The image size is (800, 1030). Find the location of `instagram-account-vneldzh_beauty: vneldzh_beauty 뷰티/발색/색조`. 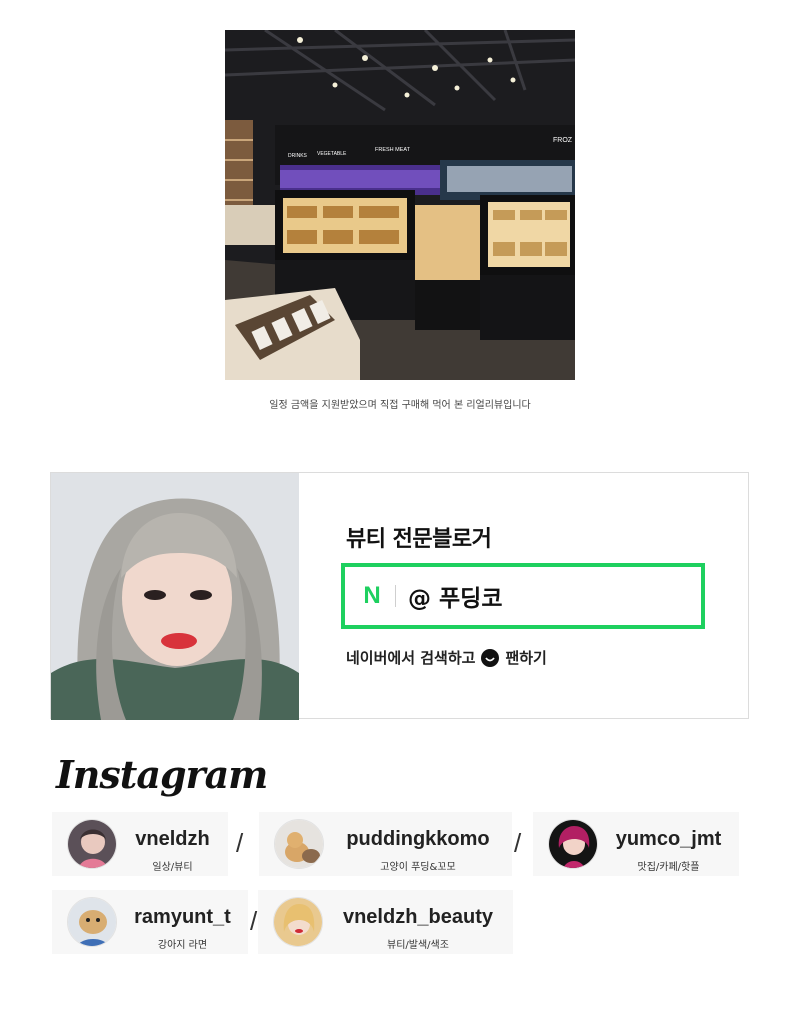

instagram-account-vneldzh_beauty: vneldzh_beauty 뷰티/발색/색조 is located at coordinates (385, 922).